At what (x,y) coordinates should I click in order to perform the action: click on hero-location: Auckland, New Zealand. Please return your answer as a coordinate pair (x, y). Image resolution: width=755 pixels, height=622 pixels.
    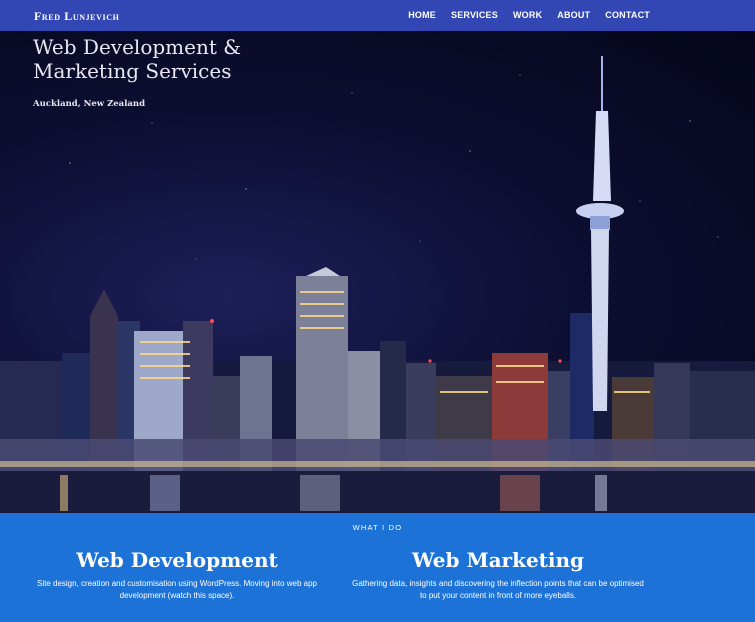
    Looking at the image, I should click on (89, 104).